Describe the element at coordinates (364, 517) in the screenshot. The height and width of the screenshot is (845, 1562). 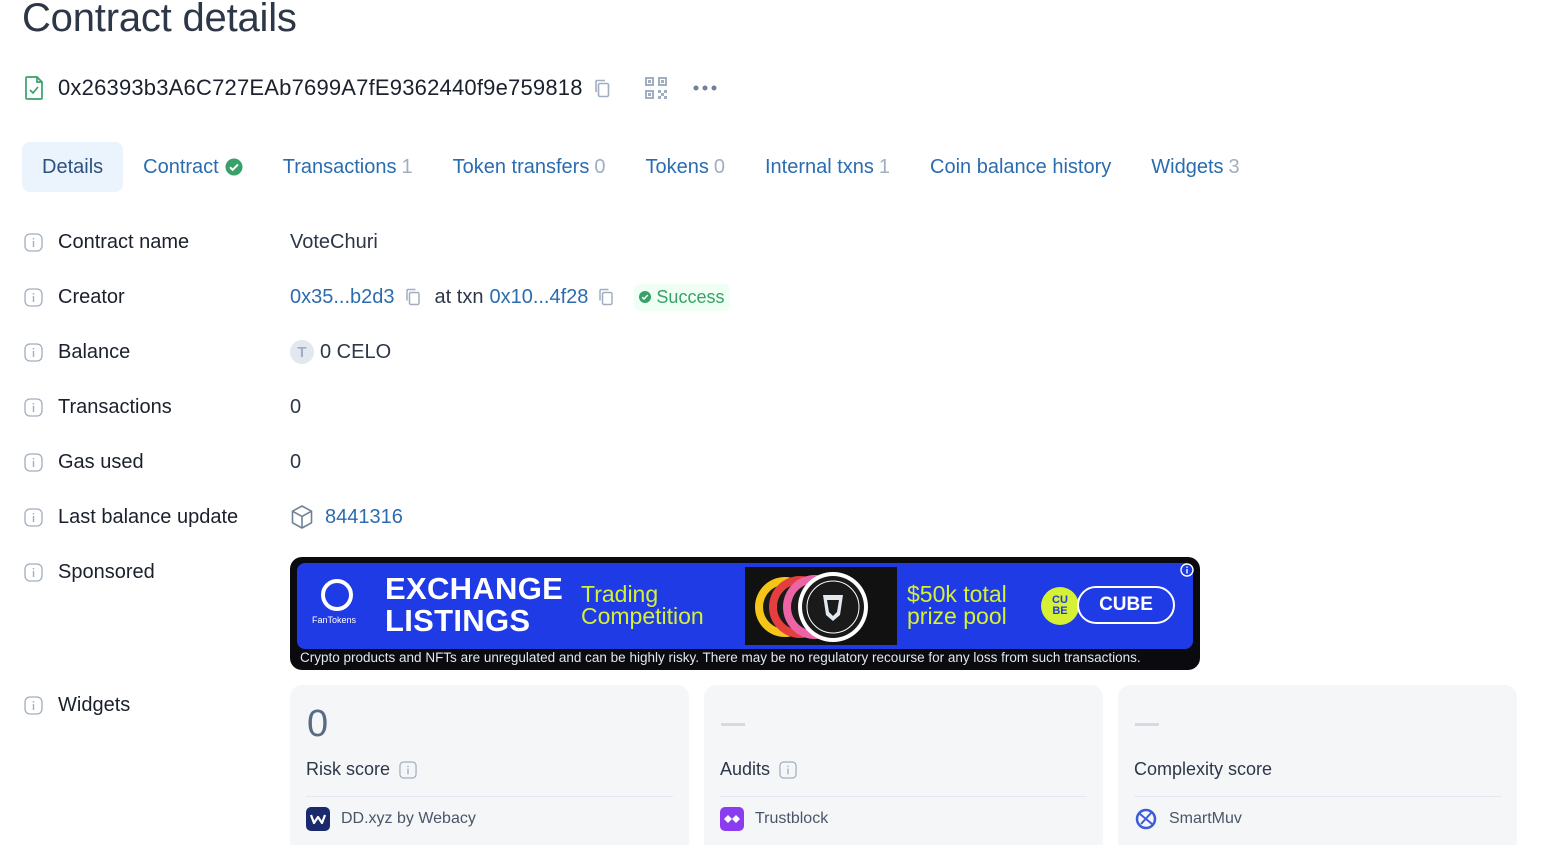
I see `block-number-link: 8441316` at that location.